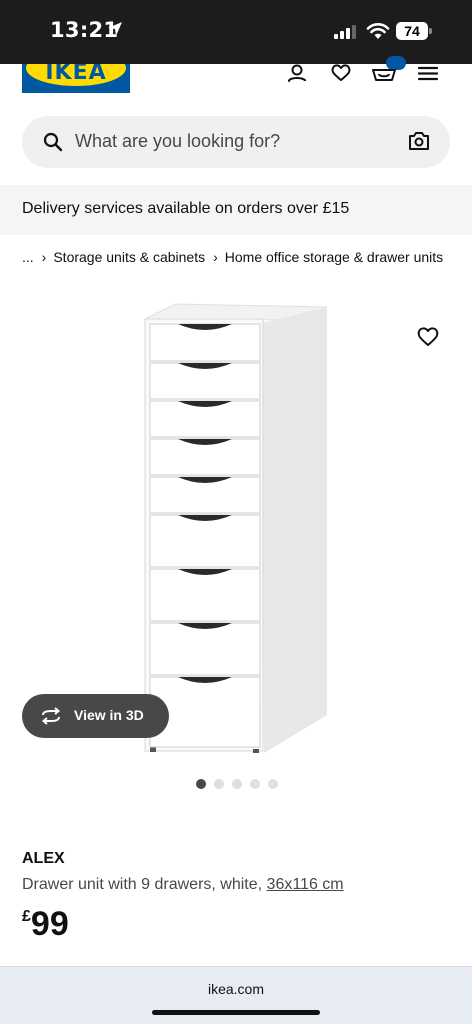  I want to click on drawer-fronts, so click(205, 535).